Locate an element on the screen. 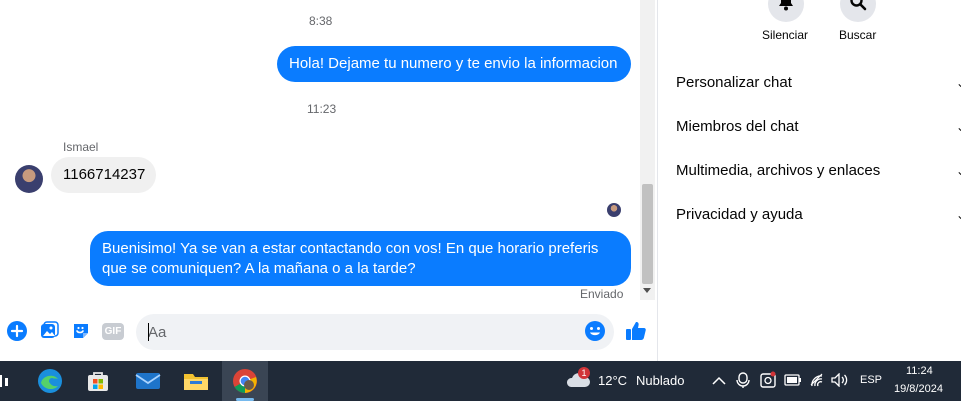 This screenshot has width=961, height=401. volume-icon is located at coordinates (840, 382).